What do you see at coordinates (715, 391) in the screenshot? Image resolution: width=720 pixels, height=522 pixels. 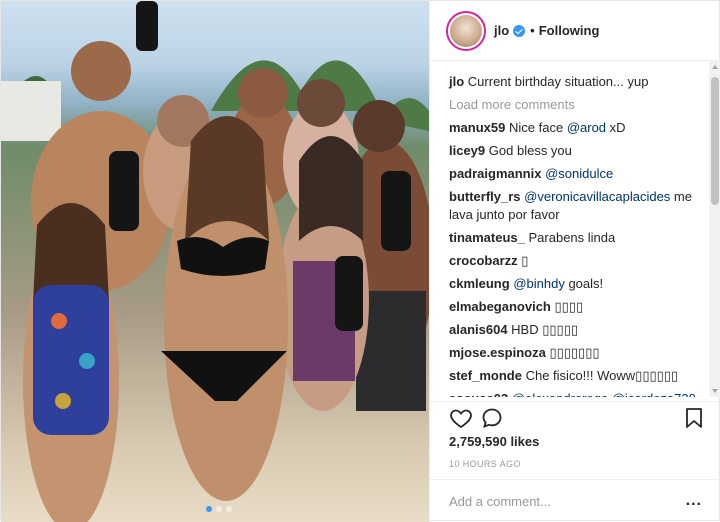 I see `scroll-down-arrow-icon` at bounding box center [715, 391].